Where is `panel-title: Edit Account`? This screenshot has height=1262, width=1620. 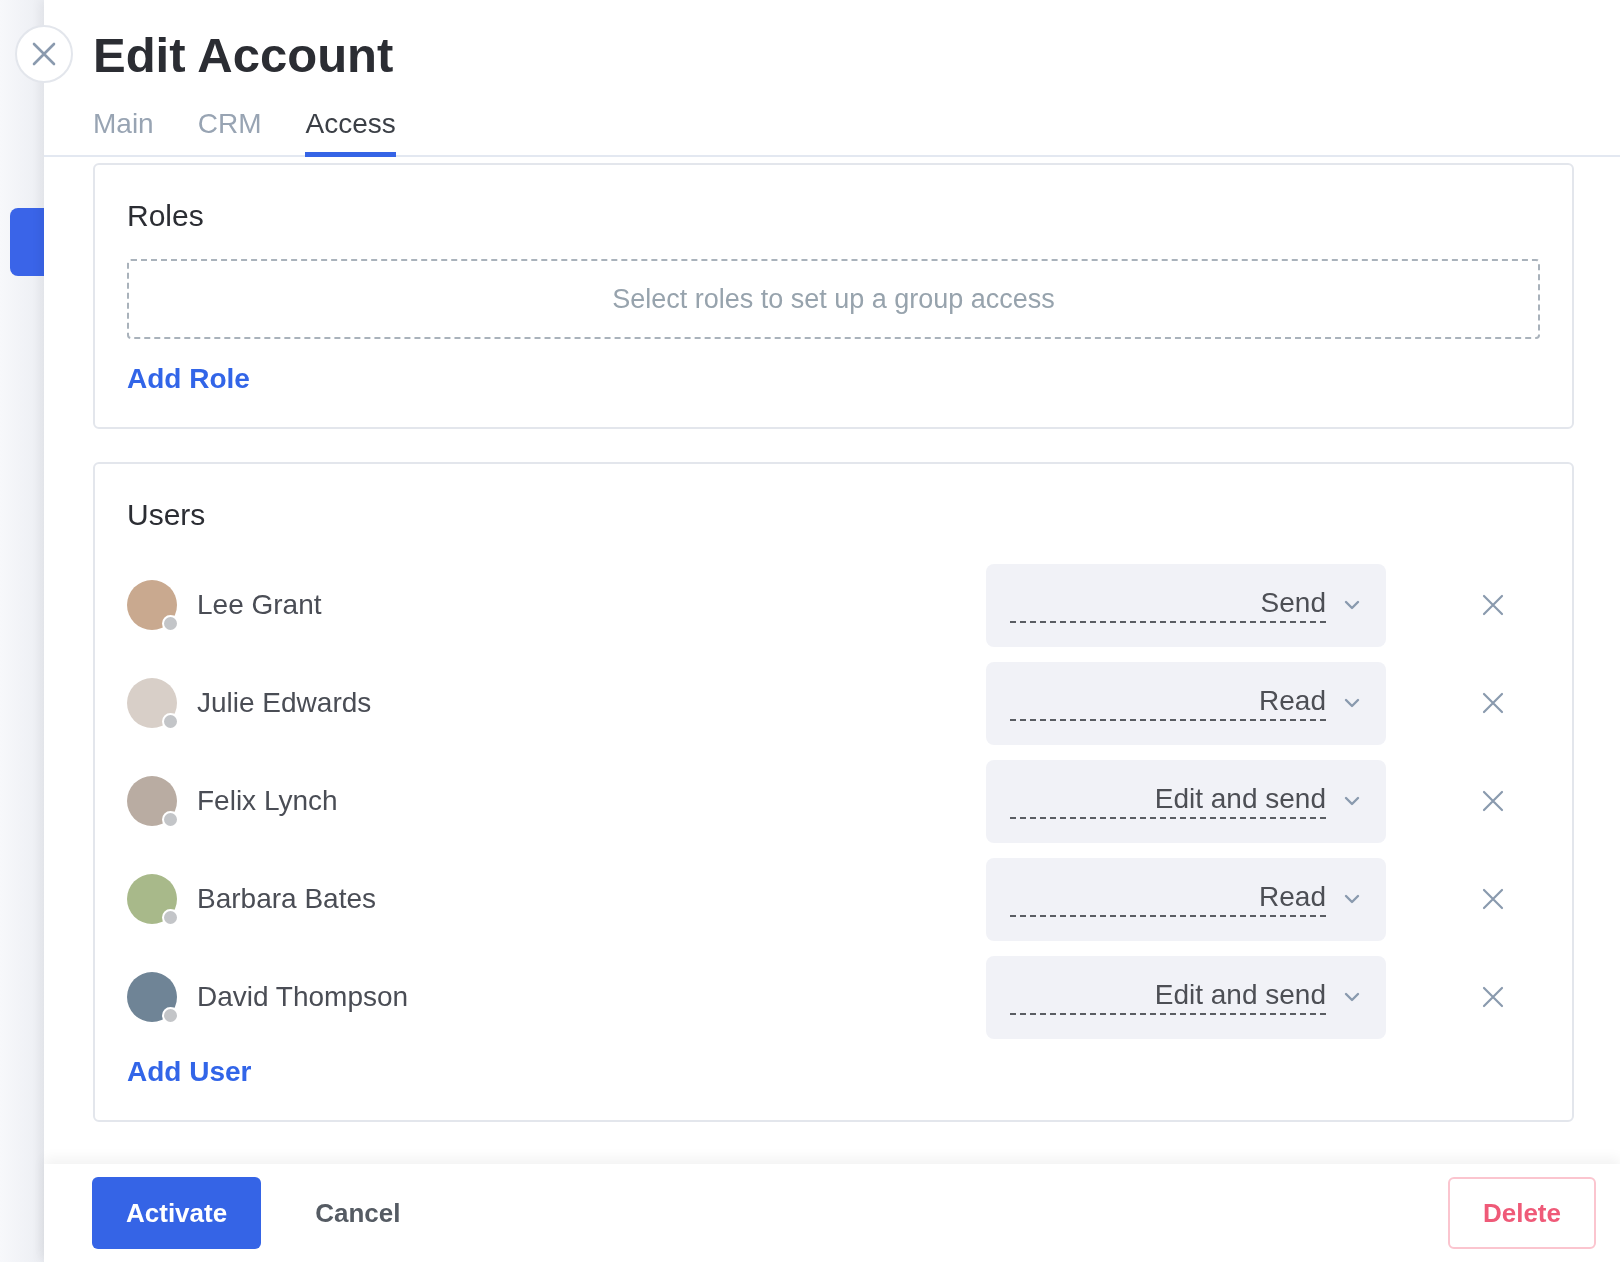 panel-title: Edit Account is located at coordinates (244, 55).